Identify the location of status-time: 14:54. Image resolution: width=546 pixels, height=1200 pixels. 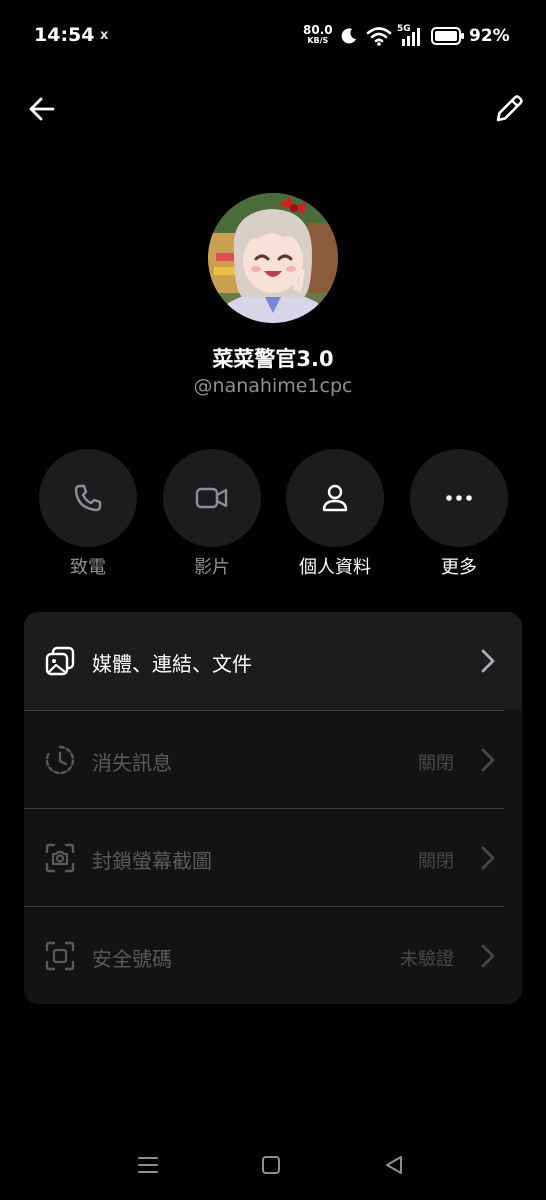
(64, 35).